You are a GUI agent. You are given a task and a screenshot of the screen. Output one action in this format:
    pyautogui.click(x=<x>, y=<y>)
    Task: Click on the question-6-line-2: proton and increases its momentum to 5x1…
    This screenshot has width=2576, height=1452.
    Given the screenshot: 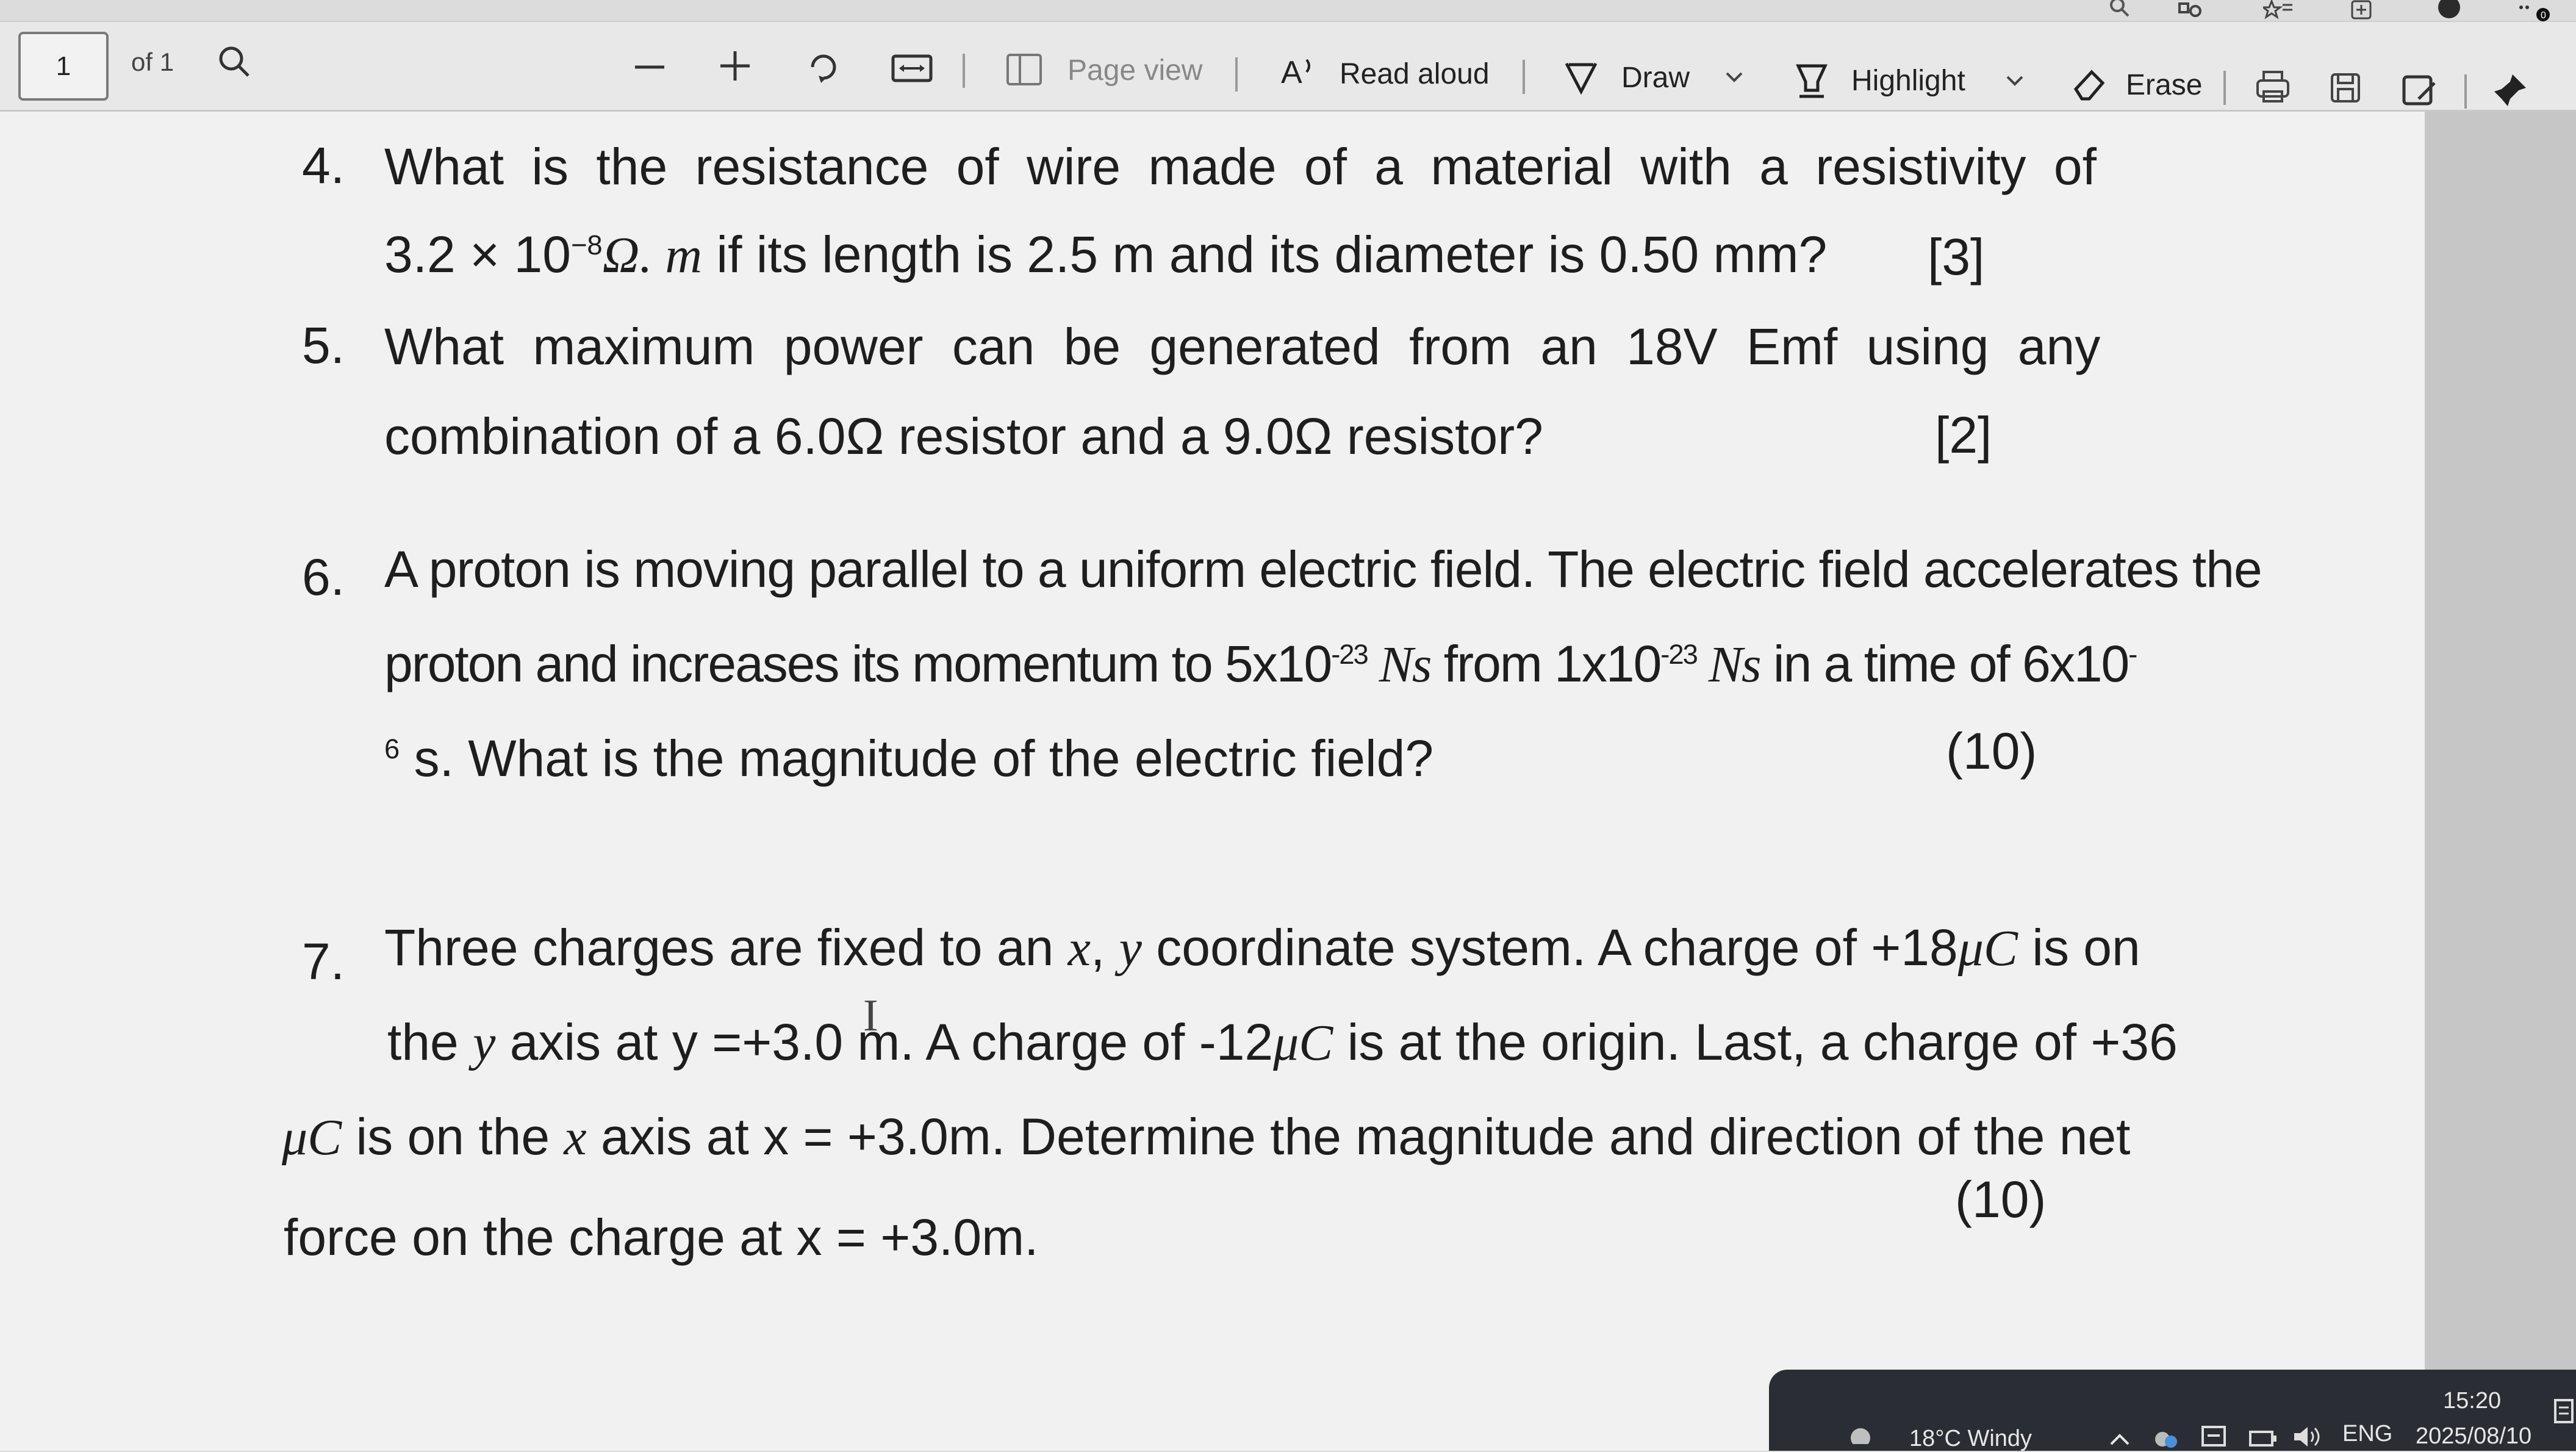 What is the action you would take?
    pyautogui.click(x=1261, y=665)
    